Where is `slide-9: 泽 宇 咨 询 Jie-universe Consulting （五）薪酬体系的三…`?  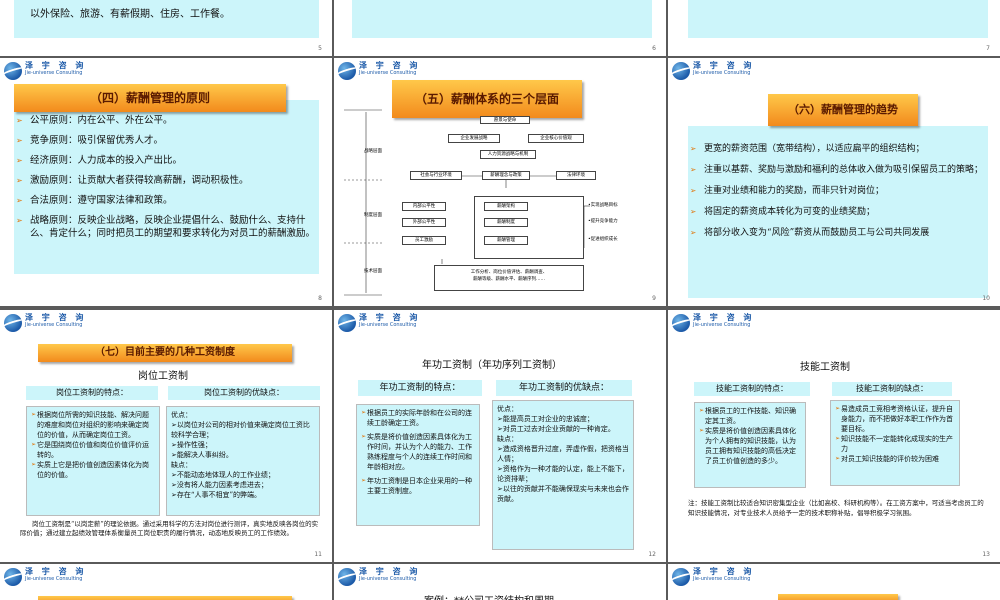
slide-9: 泽 宇 咨 询 Jie-universe Consulting （五）薪酬体系的三… is located at coordinates (500, 182).